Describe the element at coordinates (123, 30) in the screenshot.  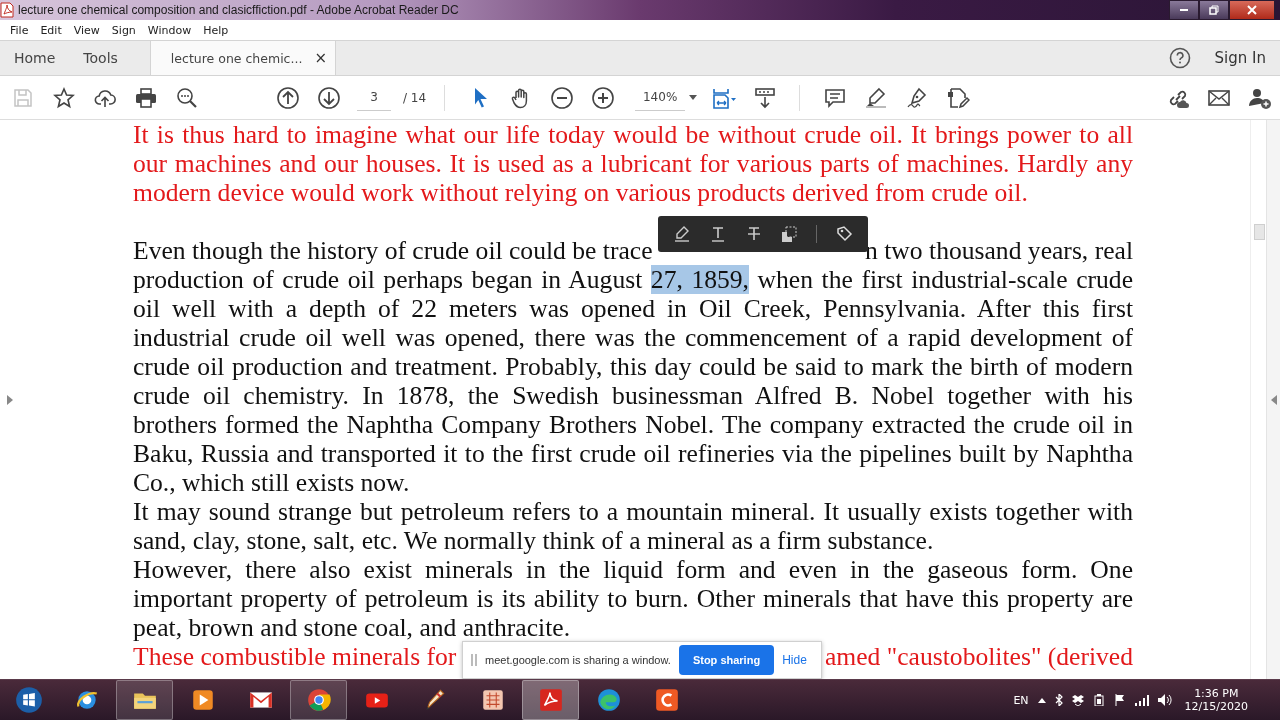
I see `menu-item: Sign` at that location.